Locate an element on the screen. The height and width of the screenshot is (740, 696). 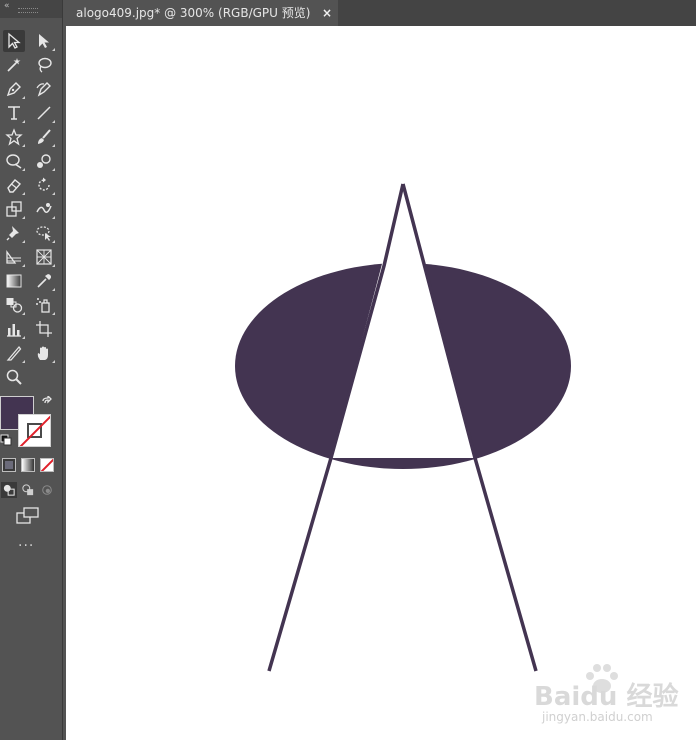
type-t-icon is located at coordinates (14, 113).